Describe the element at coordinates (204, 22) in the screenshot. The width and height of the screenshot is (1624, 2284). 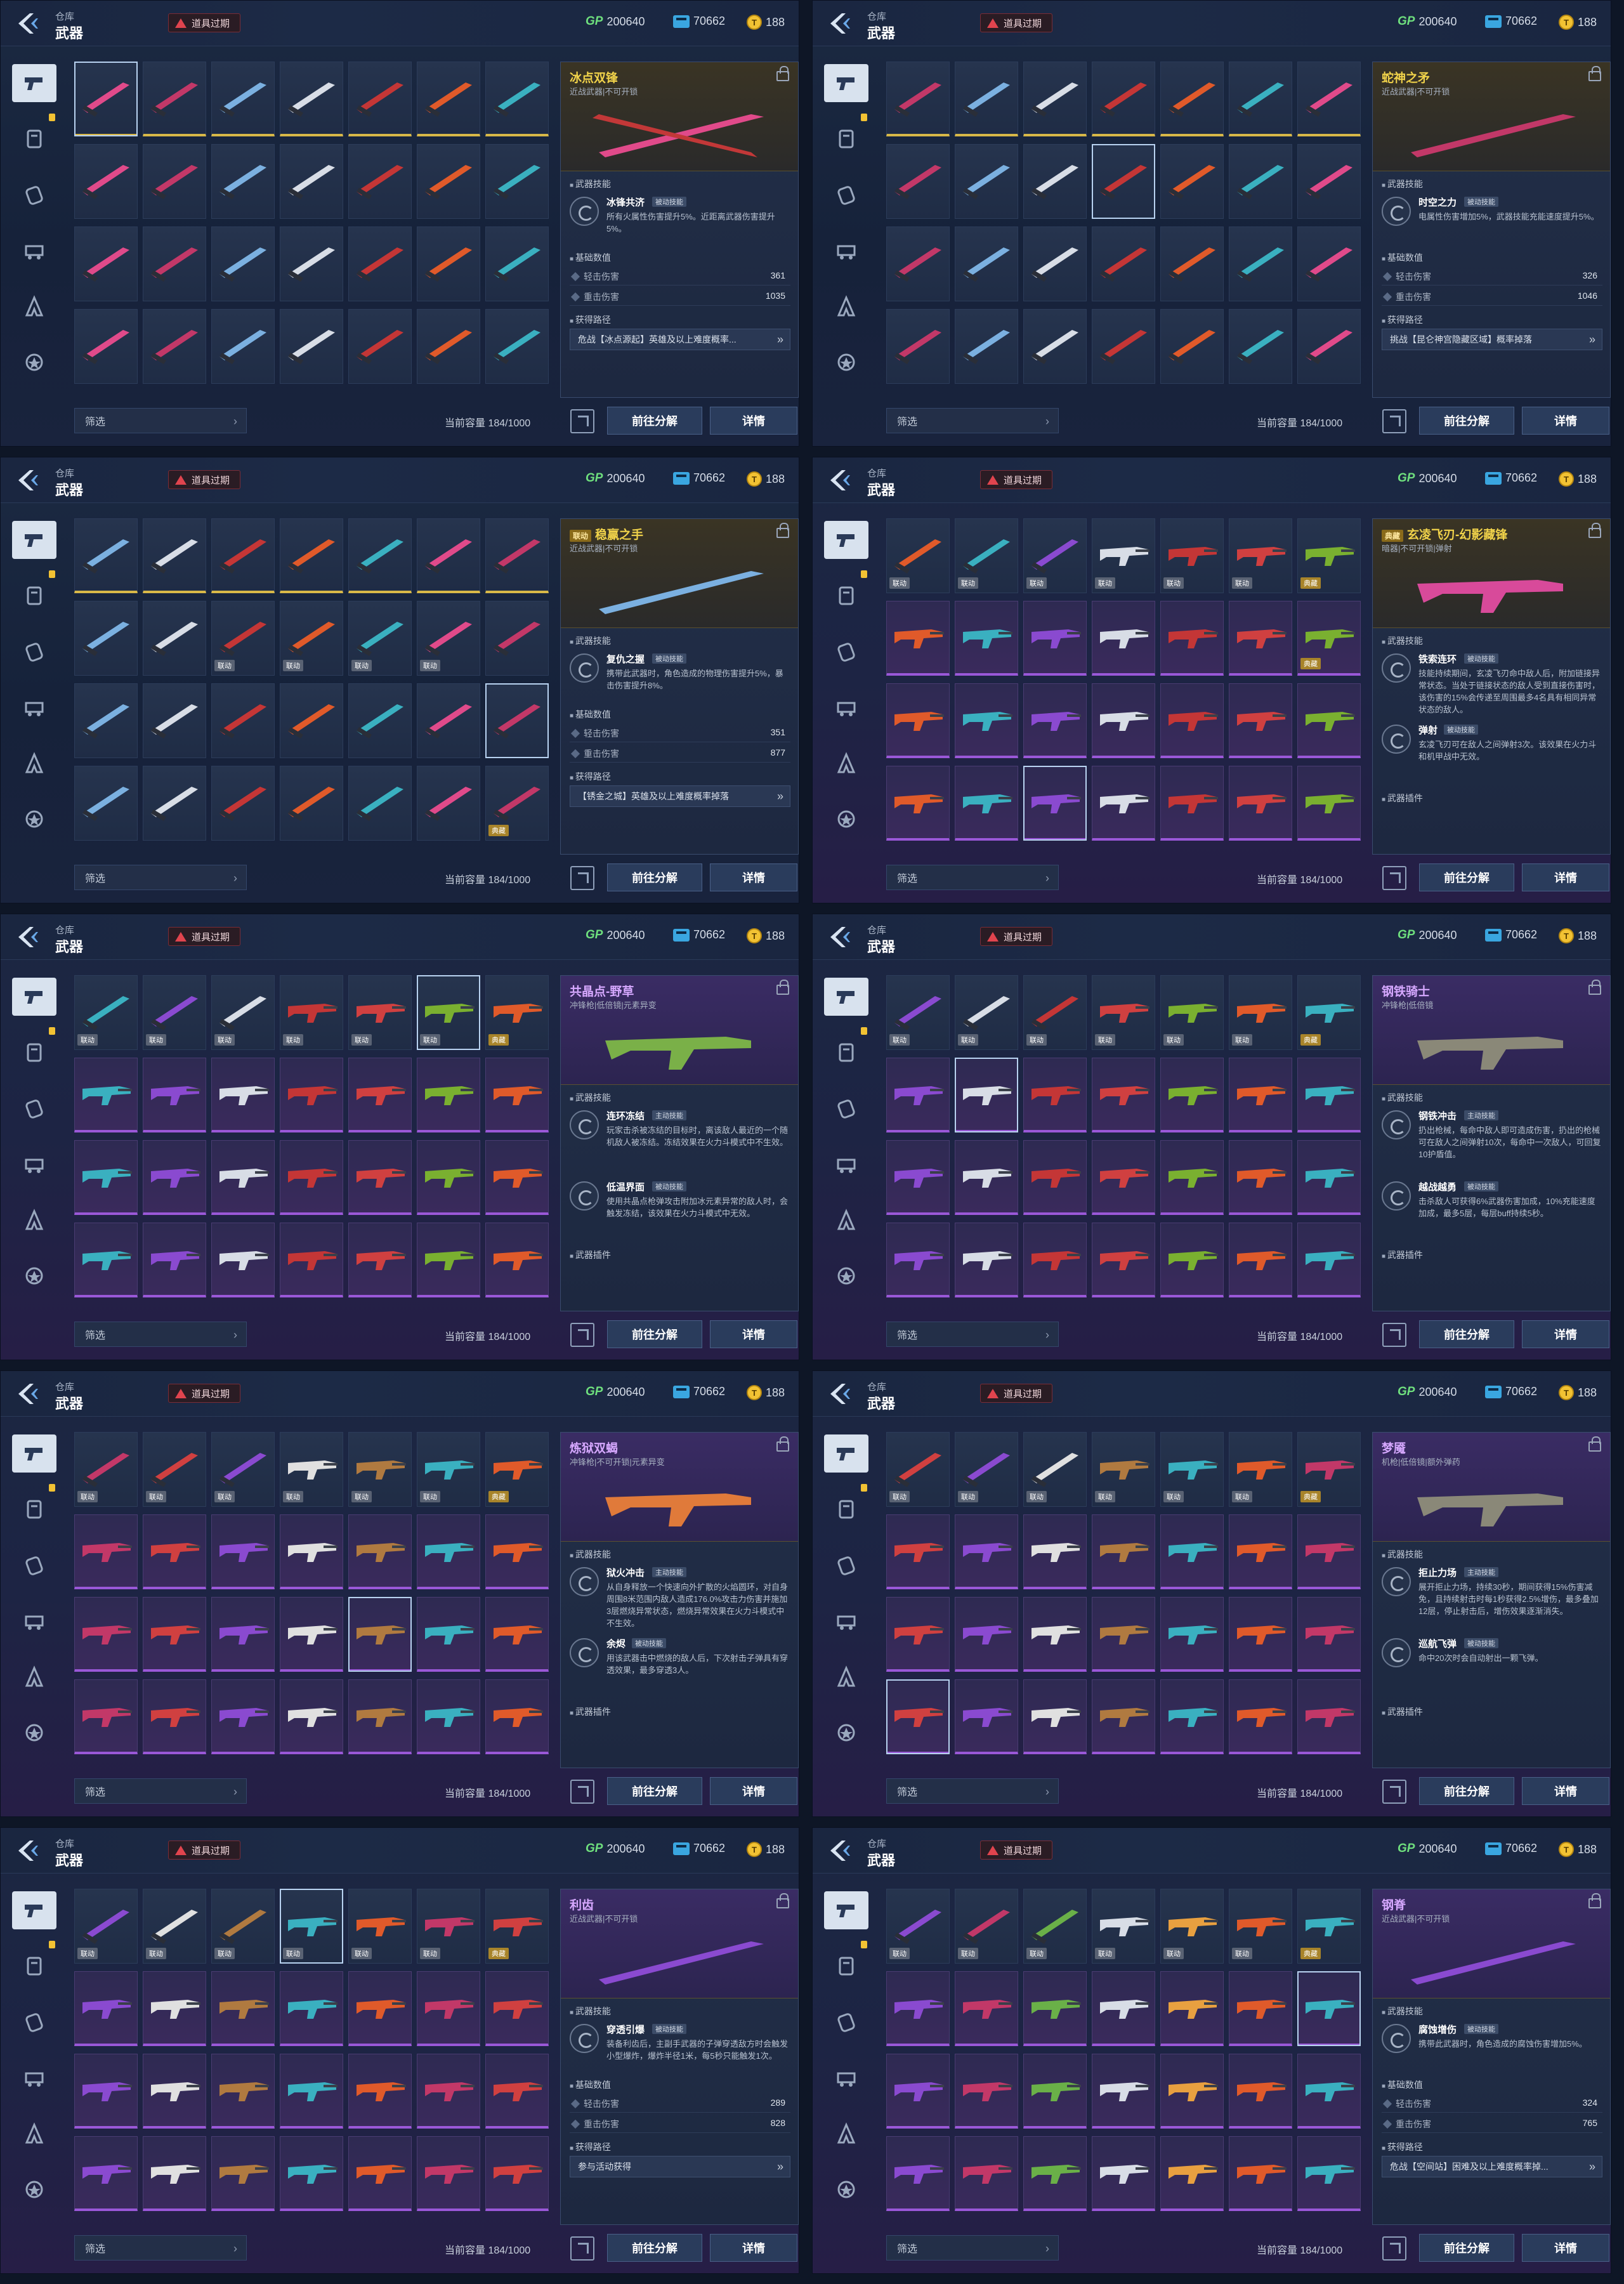
I see `expired-items-button: 道具过期` at that location.